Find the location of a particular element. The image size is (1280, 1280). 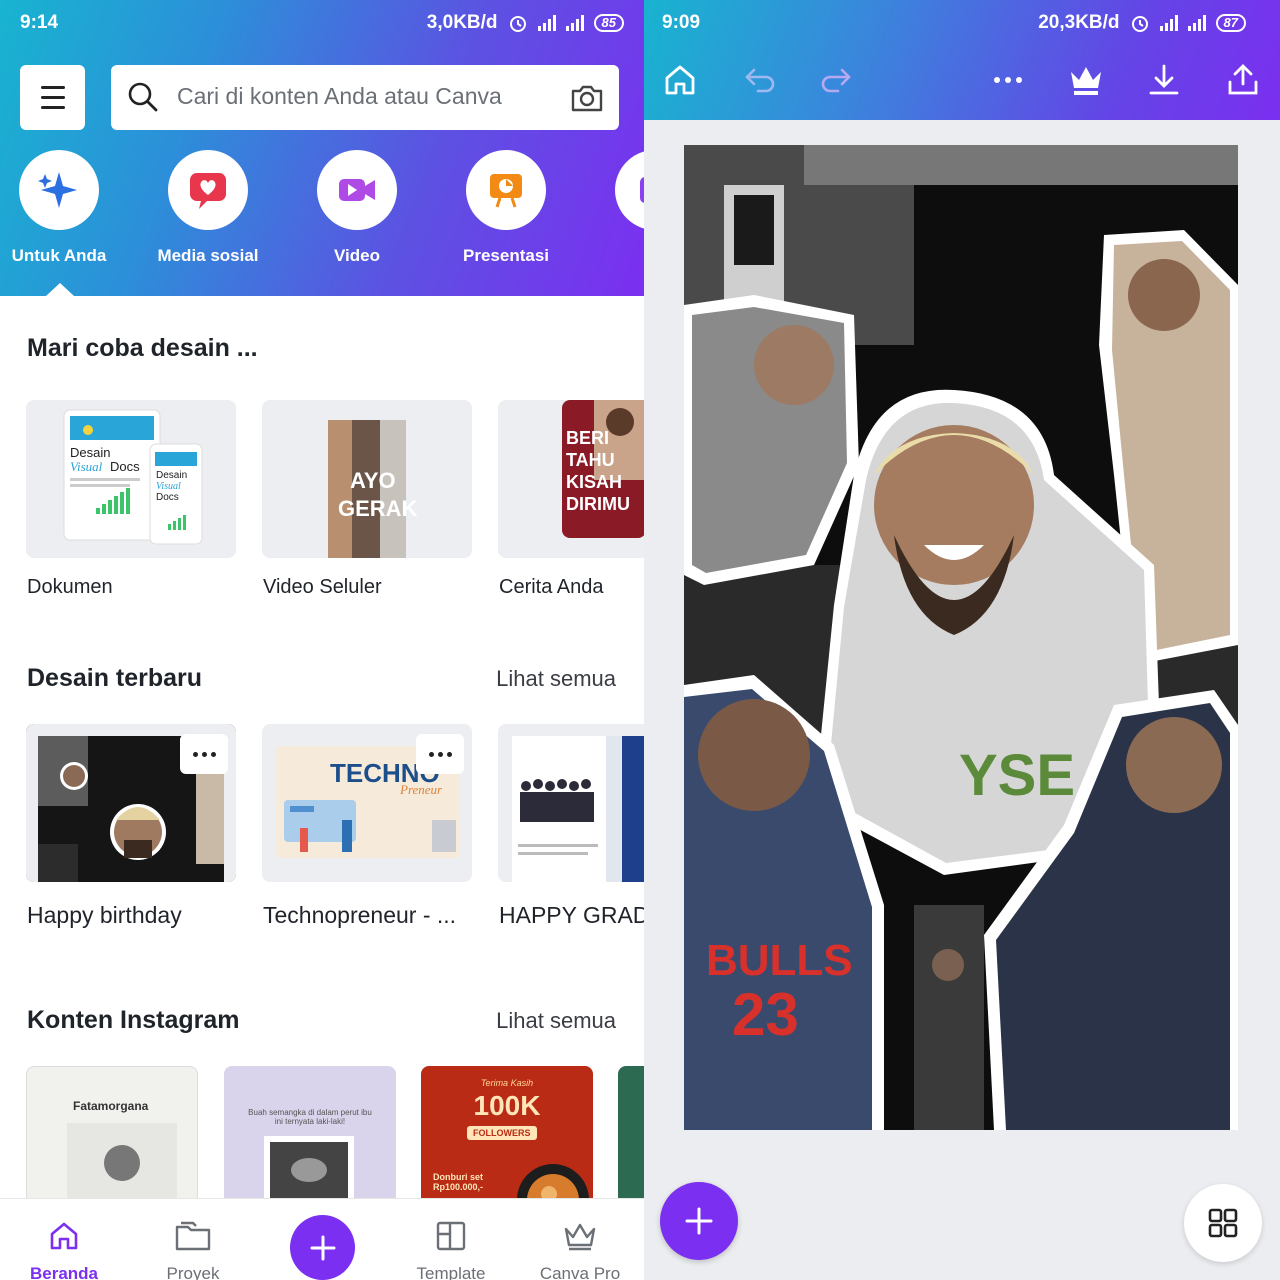

svg-text: TAHU is located at coordinates (590, 460).